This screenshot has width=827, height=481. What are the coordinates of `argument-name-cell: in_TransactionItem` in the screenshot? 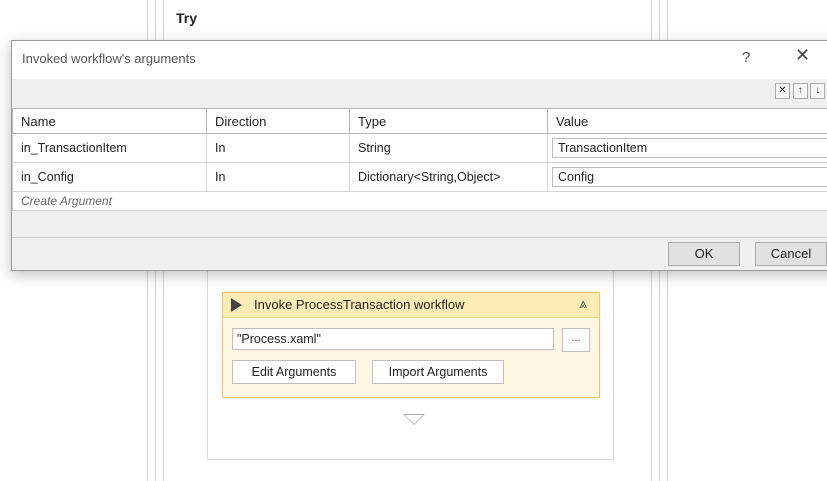 It's located at (109, 148).